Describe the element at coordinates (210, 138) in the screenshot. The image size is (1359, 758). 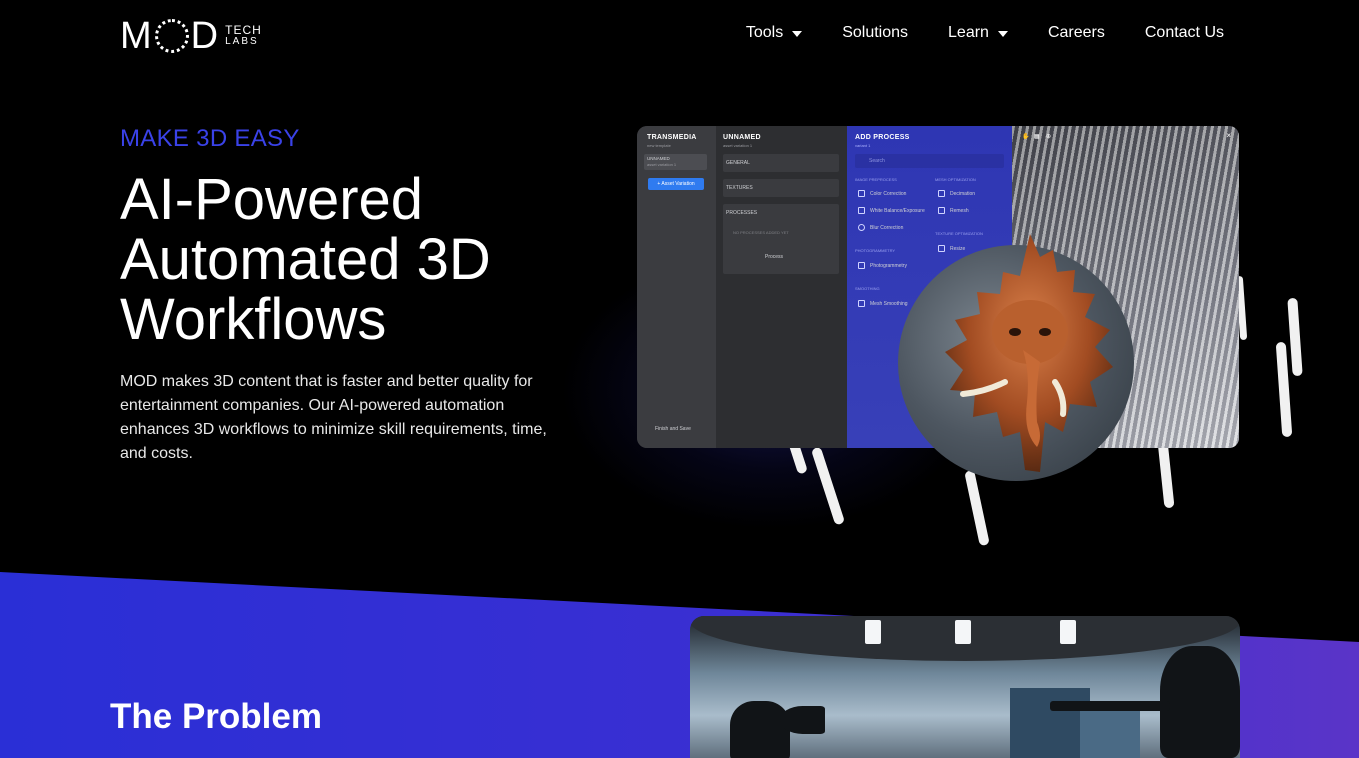
I see `hero-eyebrow: MAKE 3D EASY` at that location.